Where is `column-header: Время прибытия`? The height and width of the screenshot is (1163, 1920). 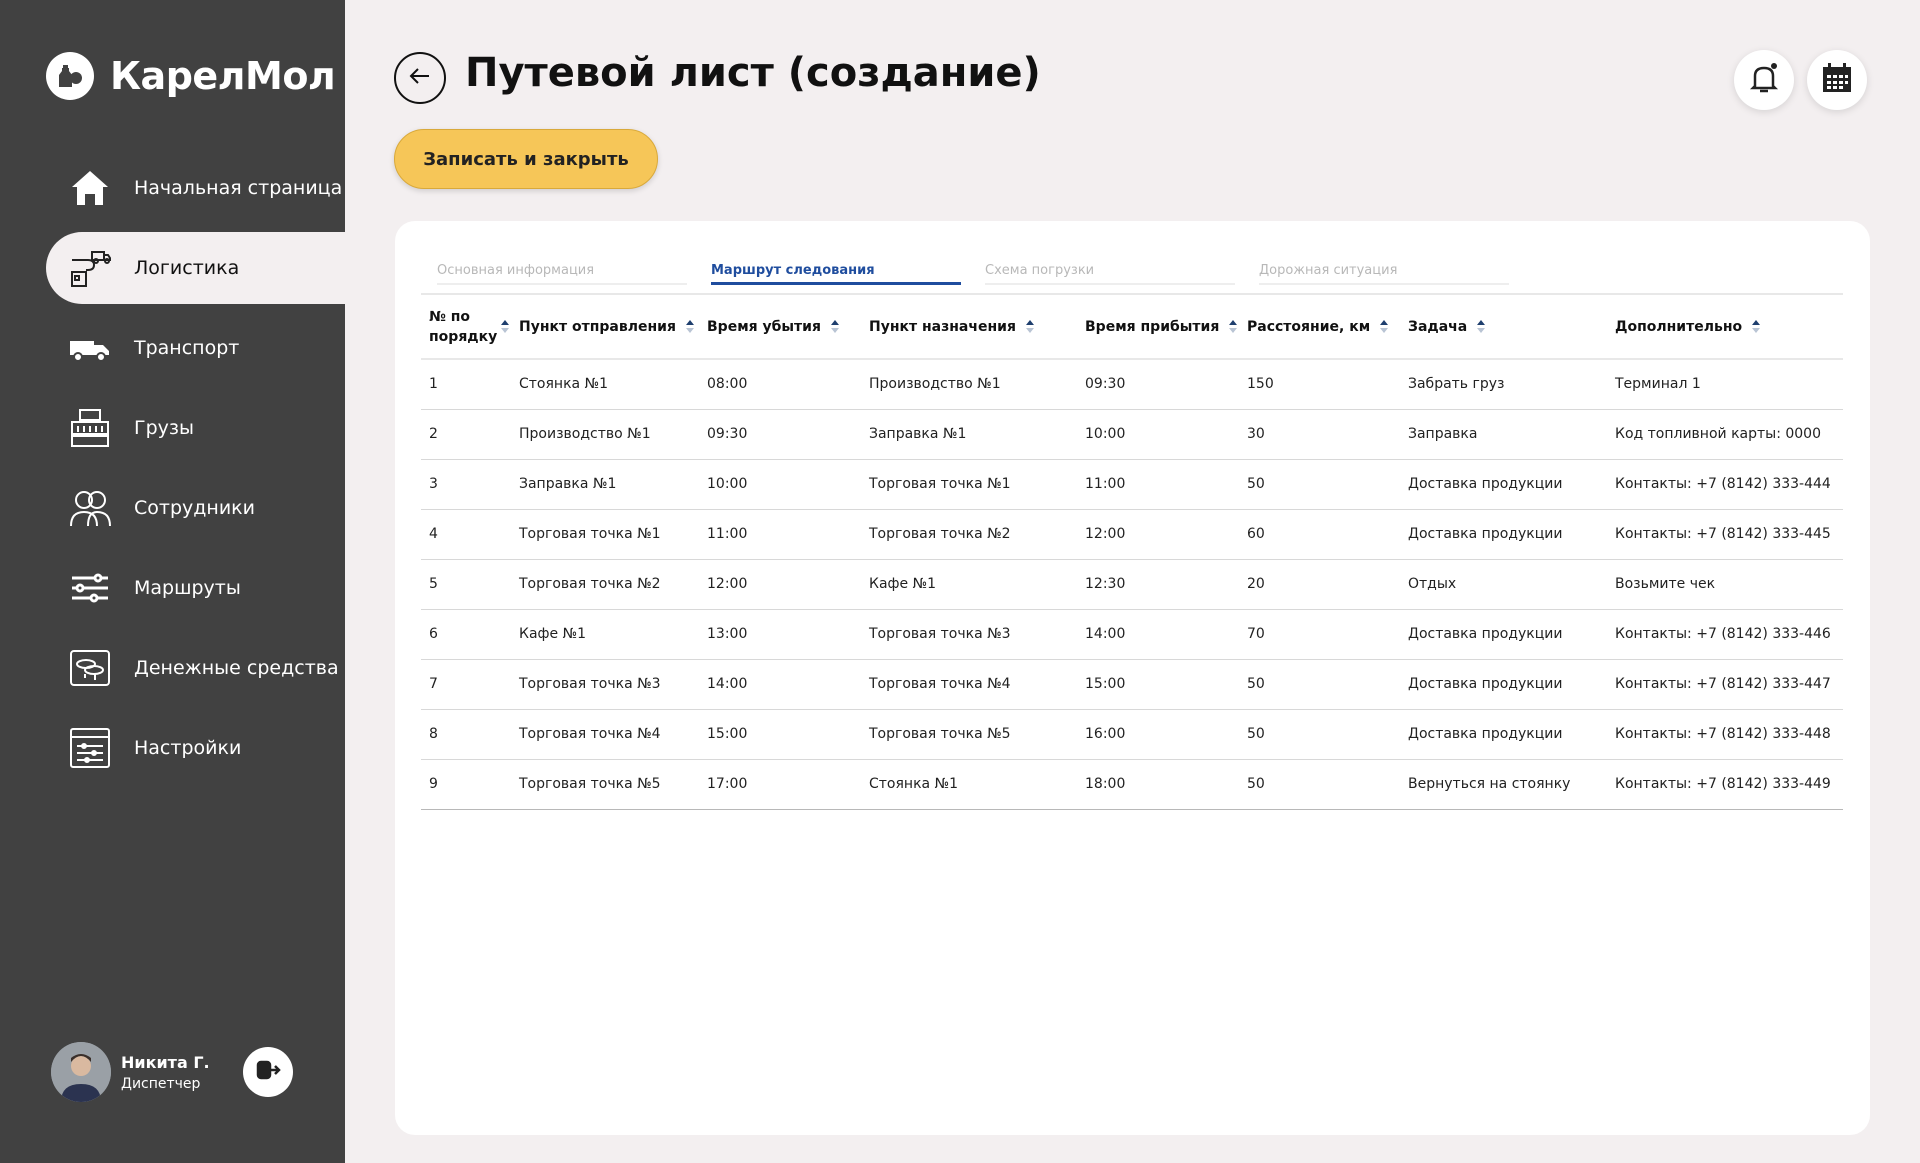 column-header: Время прибытия is located at coordinates (1158, 326).